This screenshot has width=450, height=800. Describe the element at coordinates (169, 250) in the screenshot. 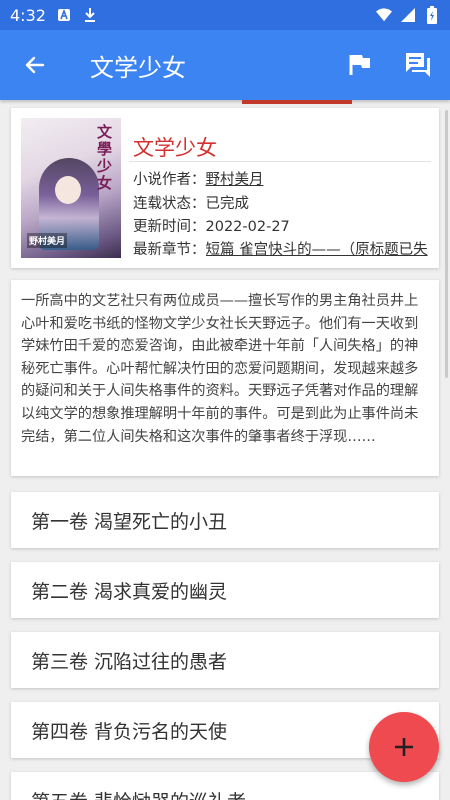

I see `latest-chapter-label: 最新章节：` at that location.